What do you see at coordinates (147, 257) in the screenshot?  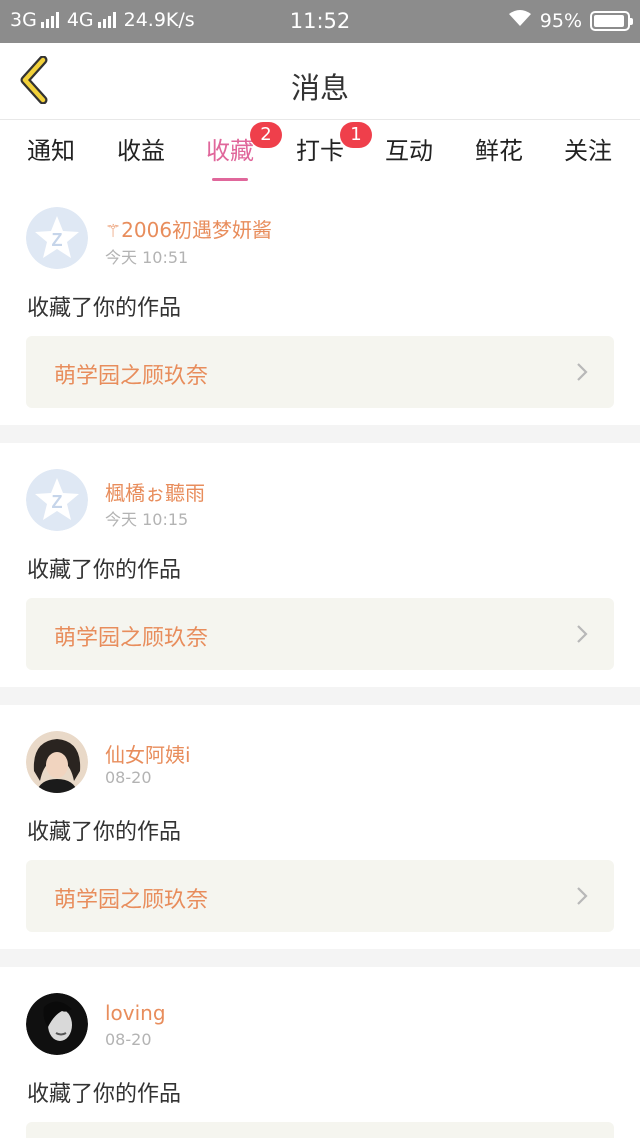 I see `timestamp: 今天 10:51` at bounding box center [147, 257].